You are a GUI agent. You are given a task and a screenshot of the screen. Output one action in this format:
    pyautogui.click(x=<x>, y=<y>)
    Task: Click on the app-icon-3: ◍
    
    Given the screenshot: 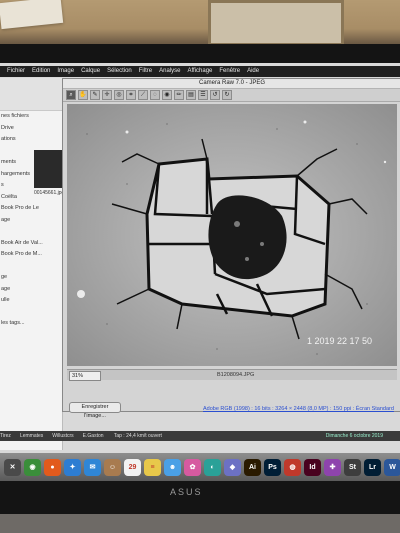 What is the action you would take?
    pyautogui.click(x=292, y=467)
    